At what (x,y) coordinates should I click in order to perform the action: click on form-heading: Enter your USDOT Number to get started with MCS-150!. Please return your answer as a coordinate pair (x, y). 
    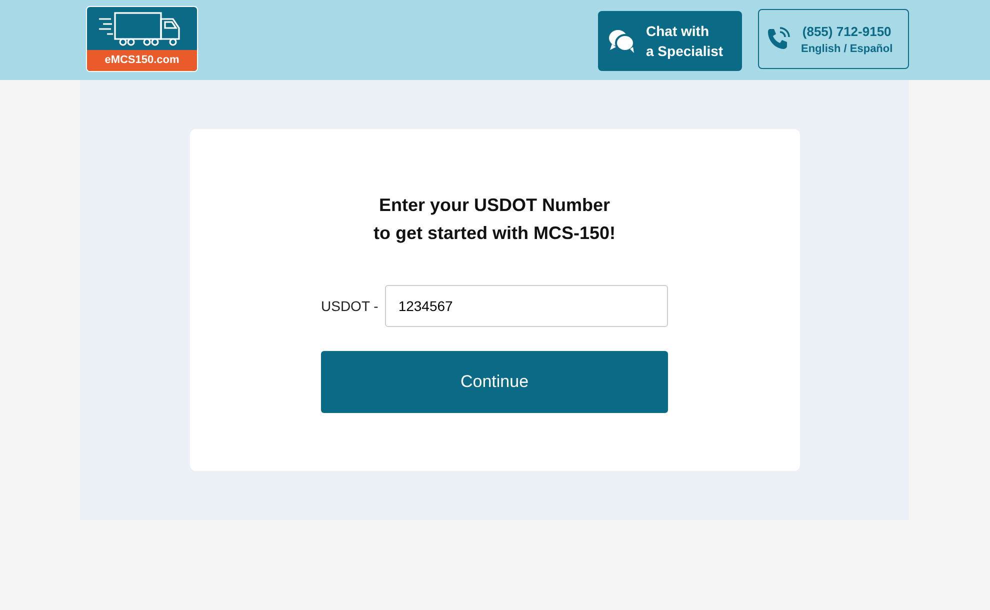
    Looking at the image, I should click on (494, 219).